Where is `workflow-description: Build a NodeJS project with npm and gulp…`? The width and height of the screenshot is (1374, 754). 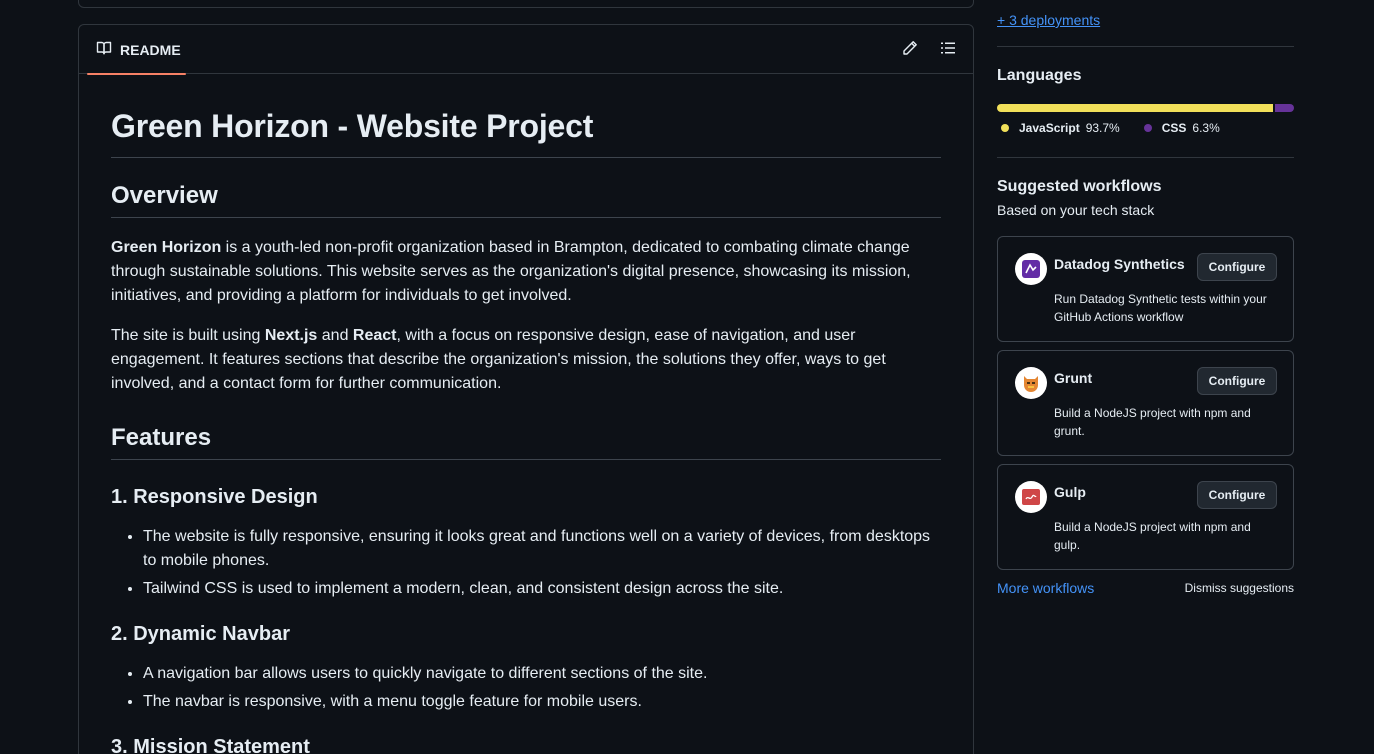
workflow-description: Build a NodeJS project with npm and gulp… is located at coordinates (1152, 536).